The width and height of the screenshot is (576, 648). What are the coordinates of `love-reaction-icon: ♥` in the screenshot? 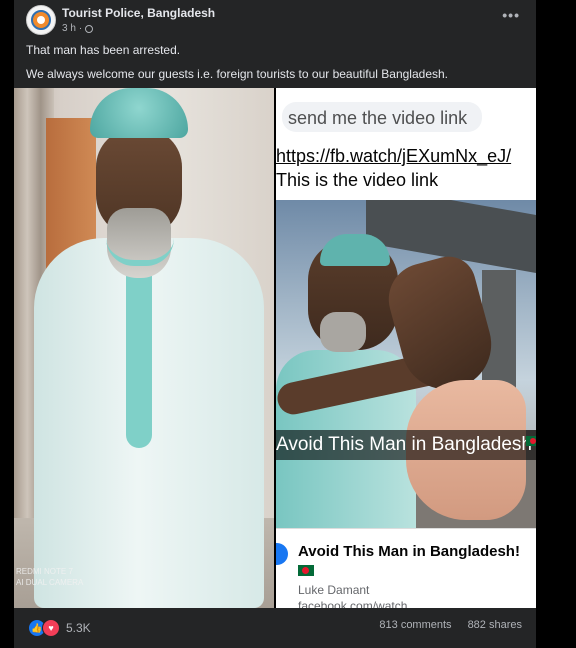 It's located at (51, 628).